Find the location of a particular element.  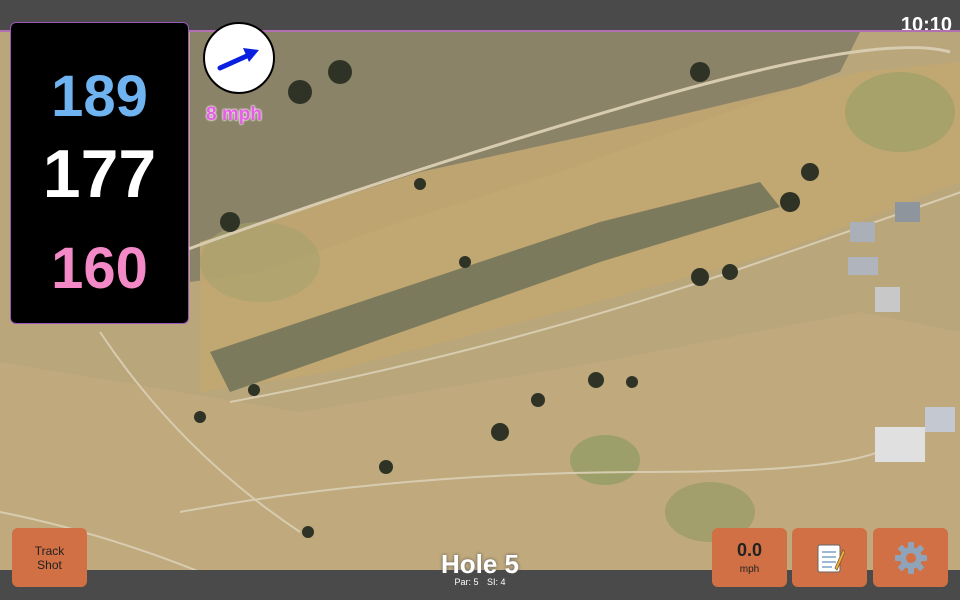

wind-speed-value: 0.0 is located at coordinates (749, 550).